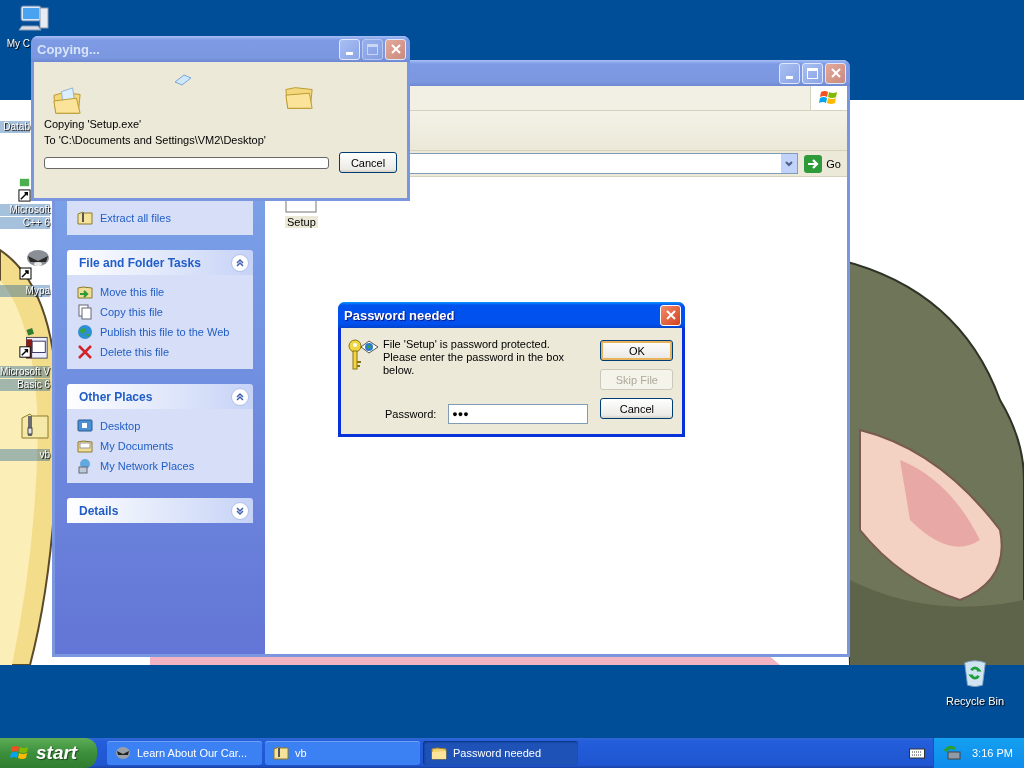  Describe the element at coordinates (15, 127) in the screenshot. I see `desktop-icon-label: Datab` at that location.